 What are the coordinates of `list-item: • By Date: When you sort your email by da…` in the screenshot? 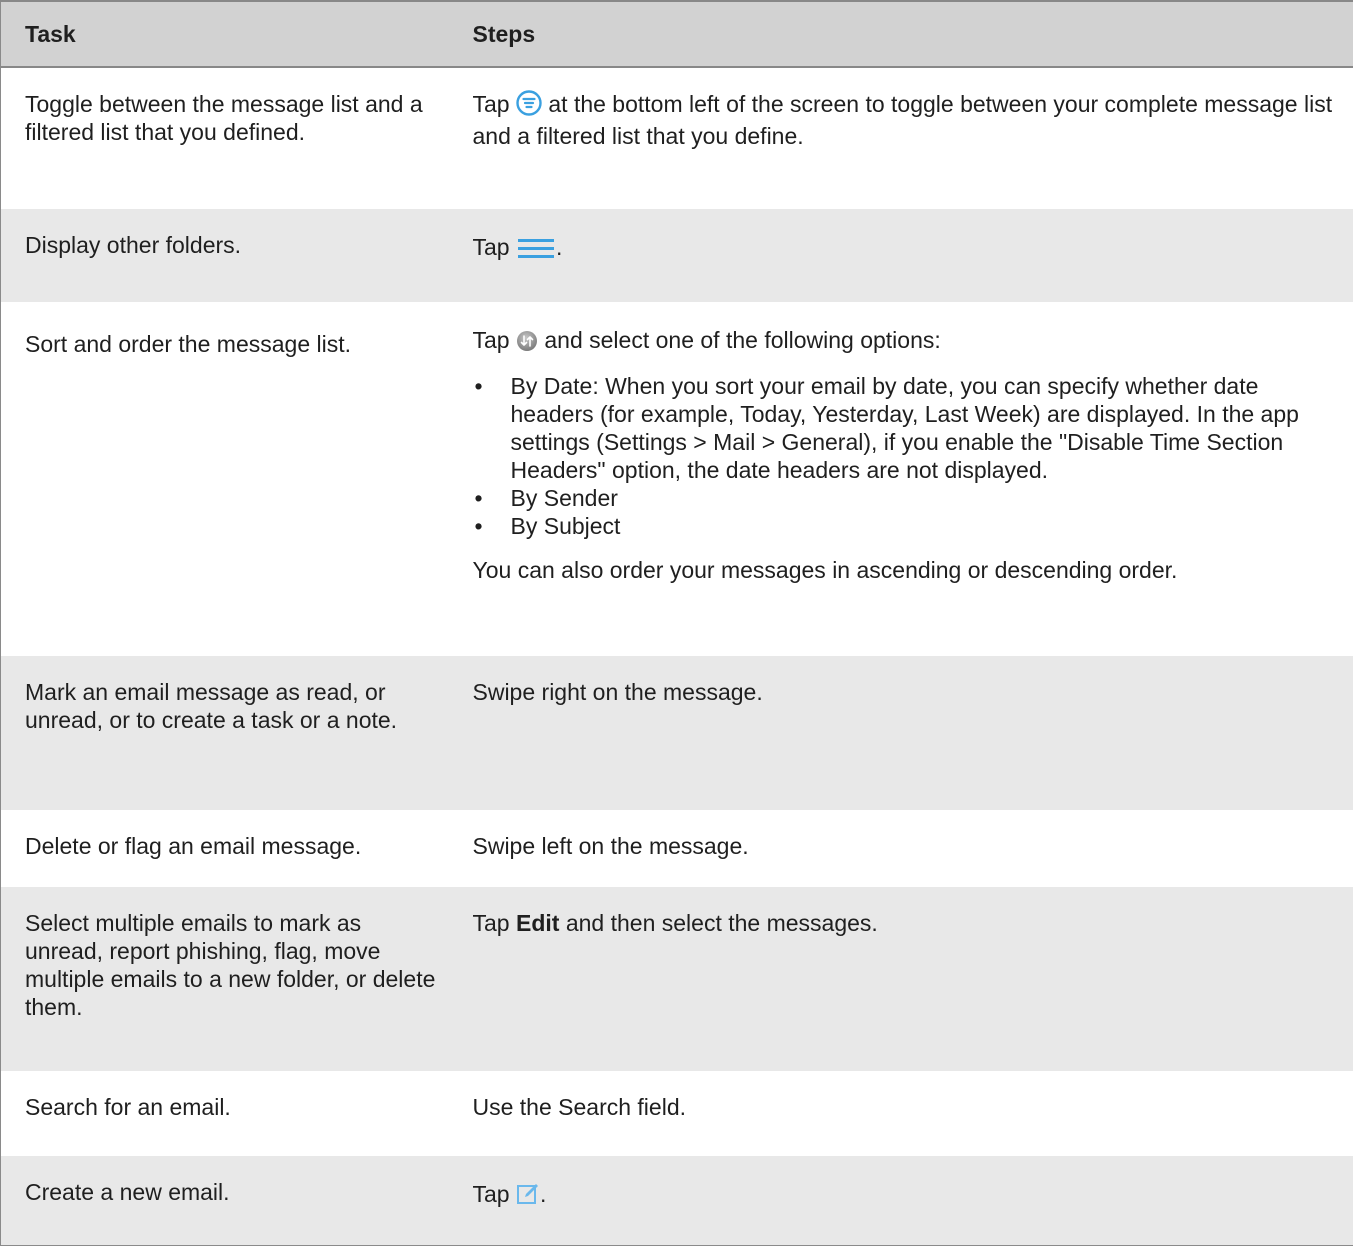 It's located at (906, 428).